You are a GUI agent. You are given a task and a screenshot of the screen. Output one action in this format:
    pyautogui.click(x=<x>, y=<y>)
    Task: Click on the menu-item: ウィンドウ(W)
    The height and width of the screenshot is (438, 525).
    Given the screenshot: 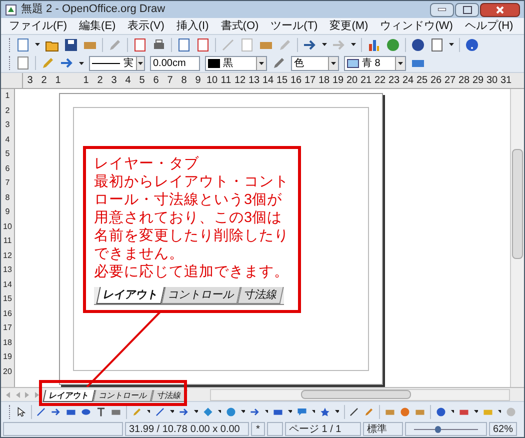 What is the action you would take?
    pyautogui.click(x=416, y=26)
    